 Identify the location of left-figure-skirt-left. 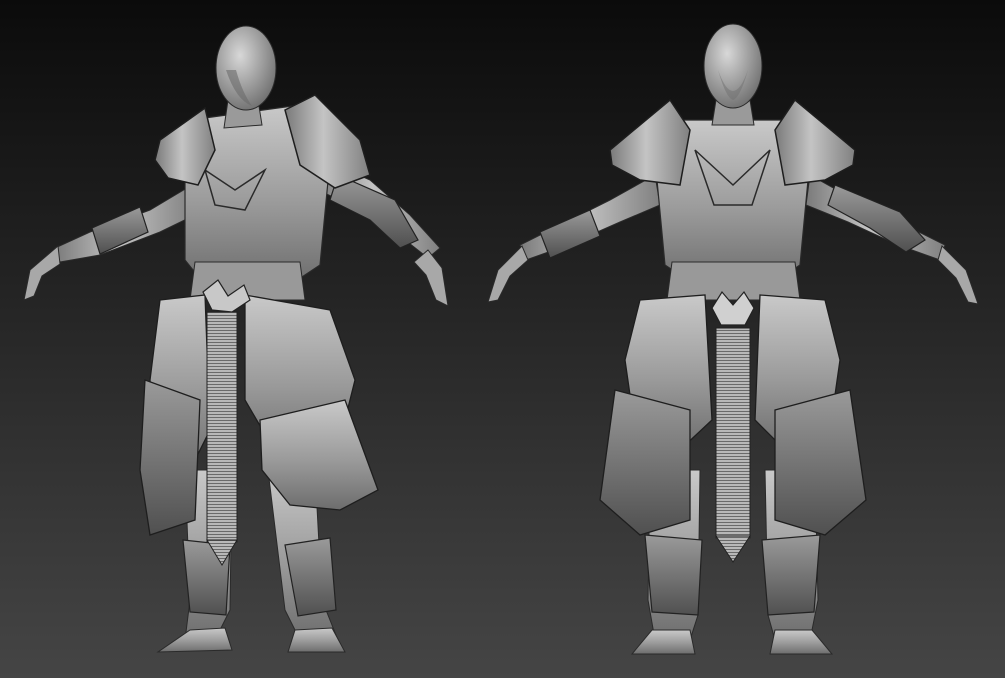
(170, 457).